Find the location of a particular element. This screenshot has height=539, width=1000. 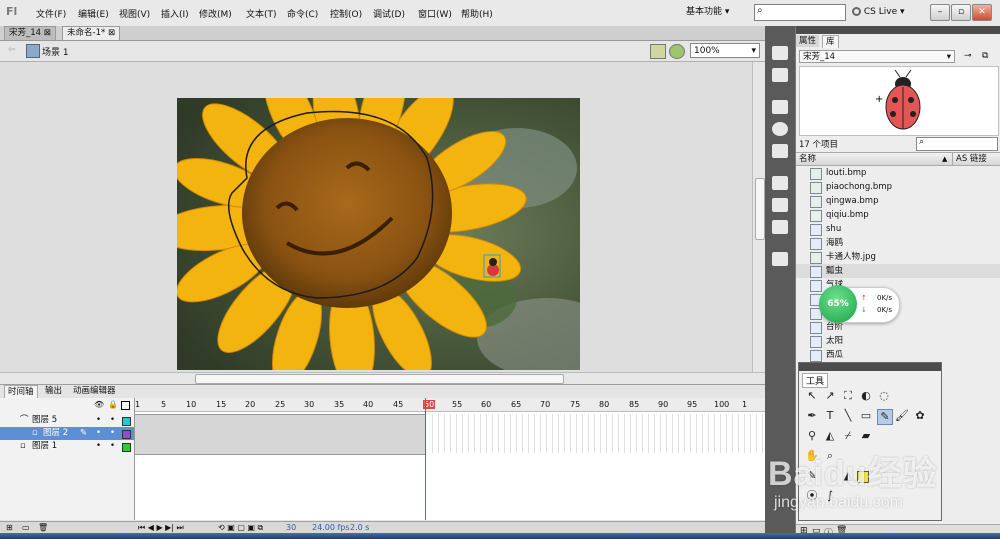

project-icon is located at coordinates (780, 259).